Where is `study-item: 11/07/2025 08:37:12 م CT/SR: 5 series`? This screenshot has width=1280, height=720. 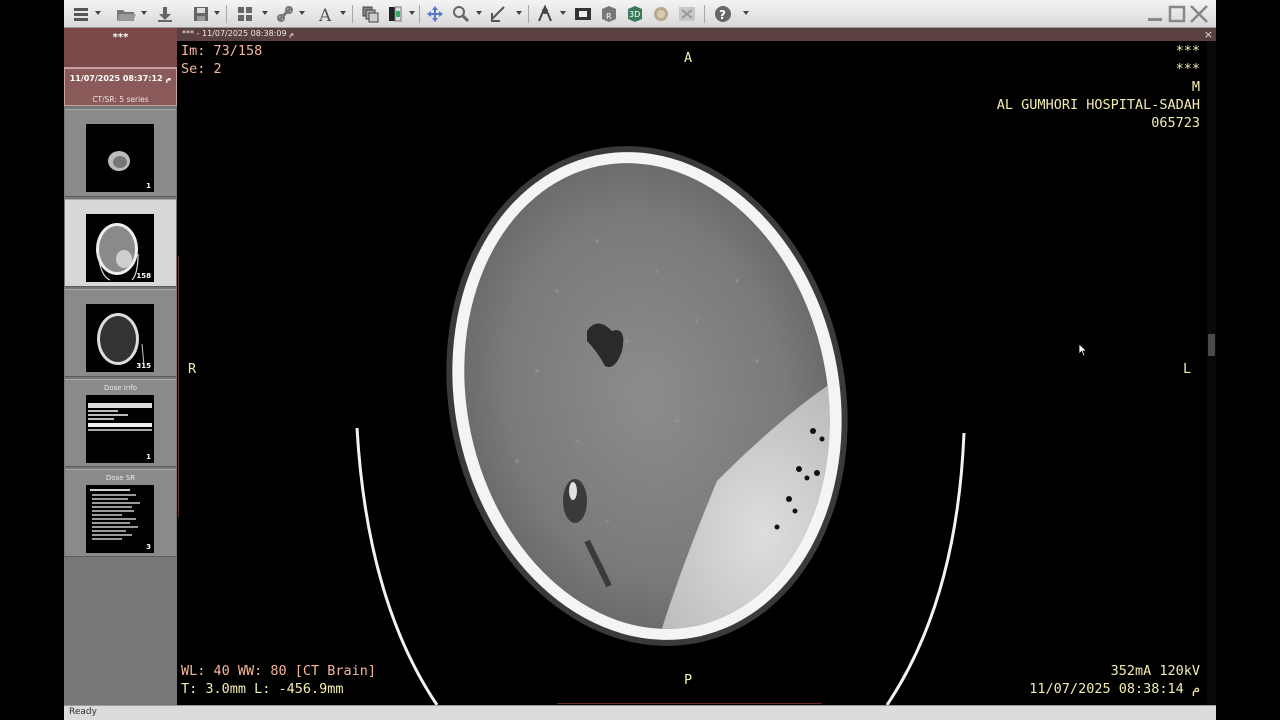
study-item: 11/07/2025 08:37:12 م CT/SR: 5 series is located at coordinates (120, 87).